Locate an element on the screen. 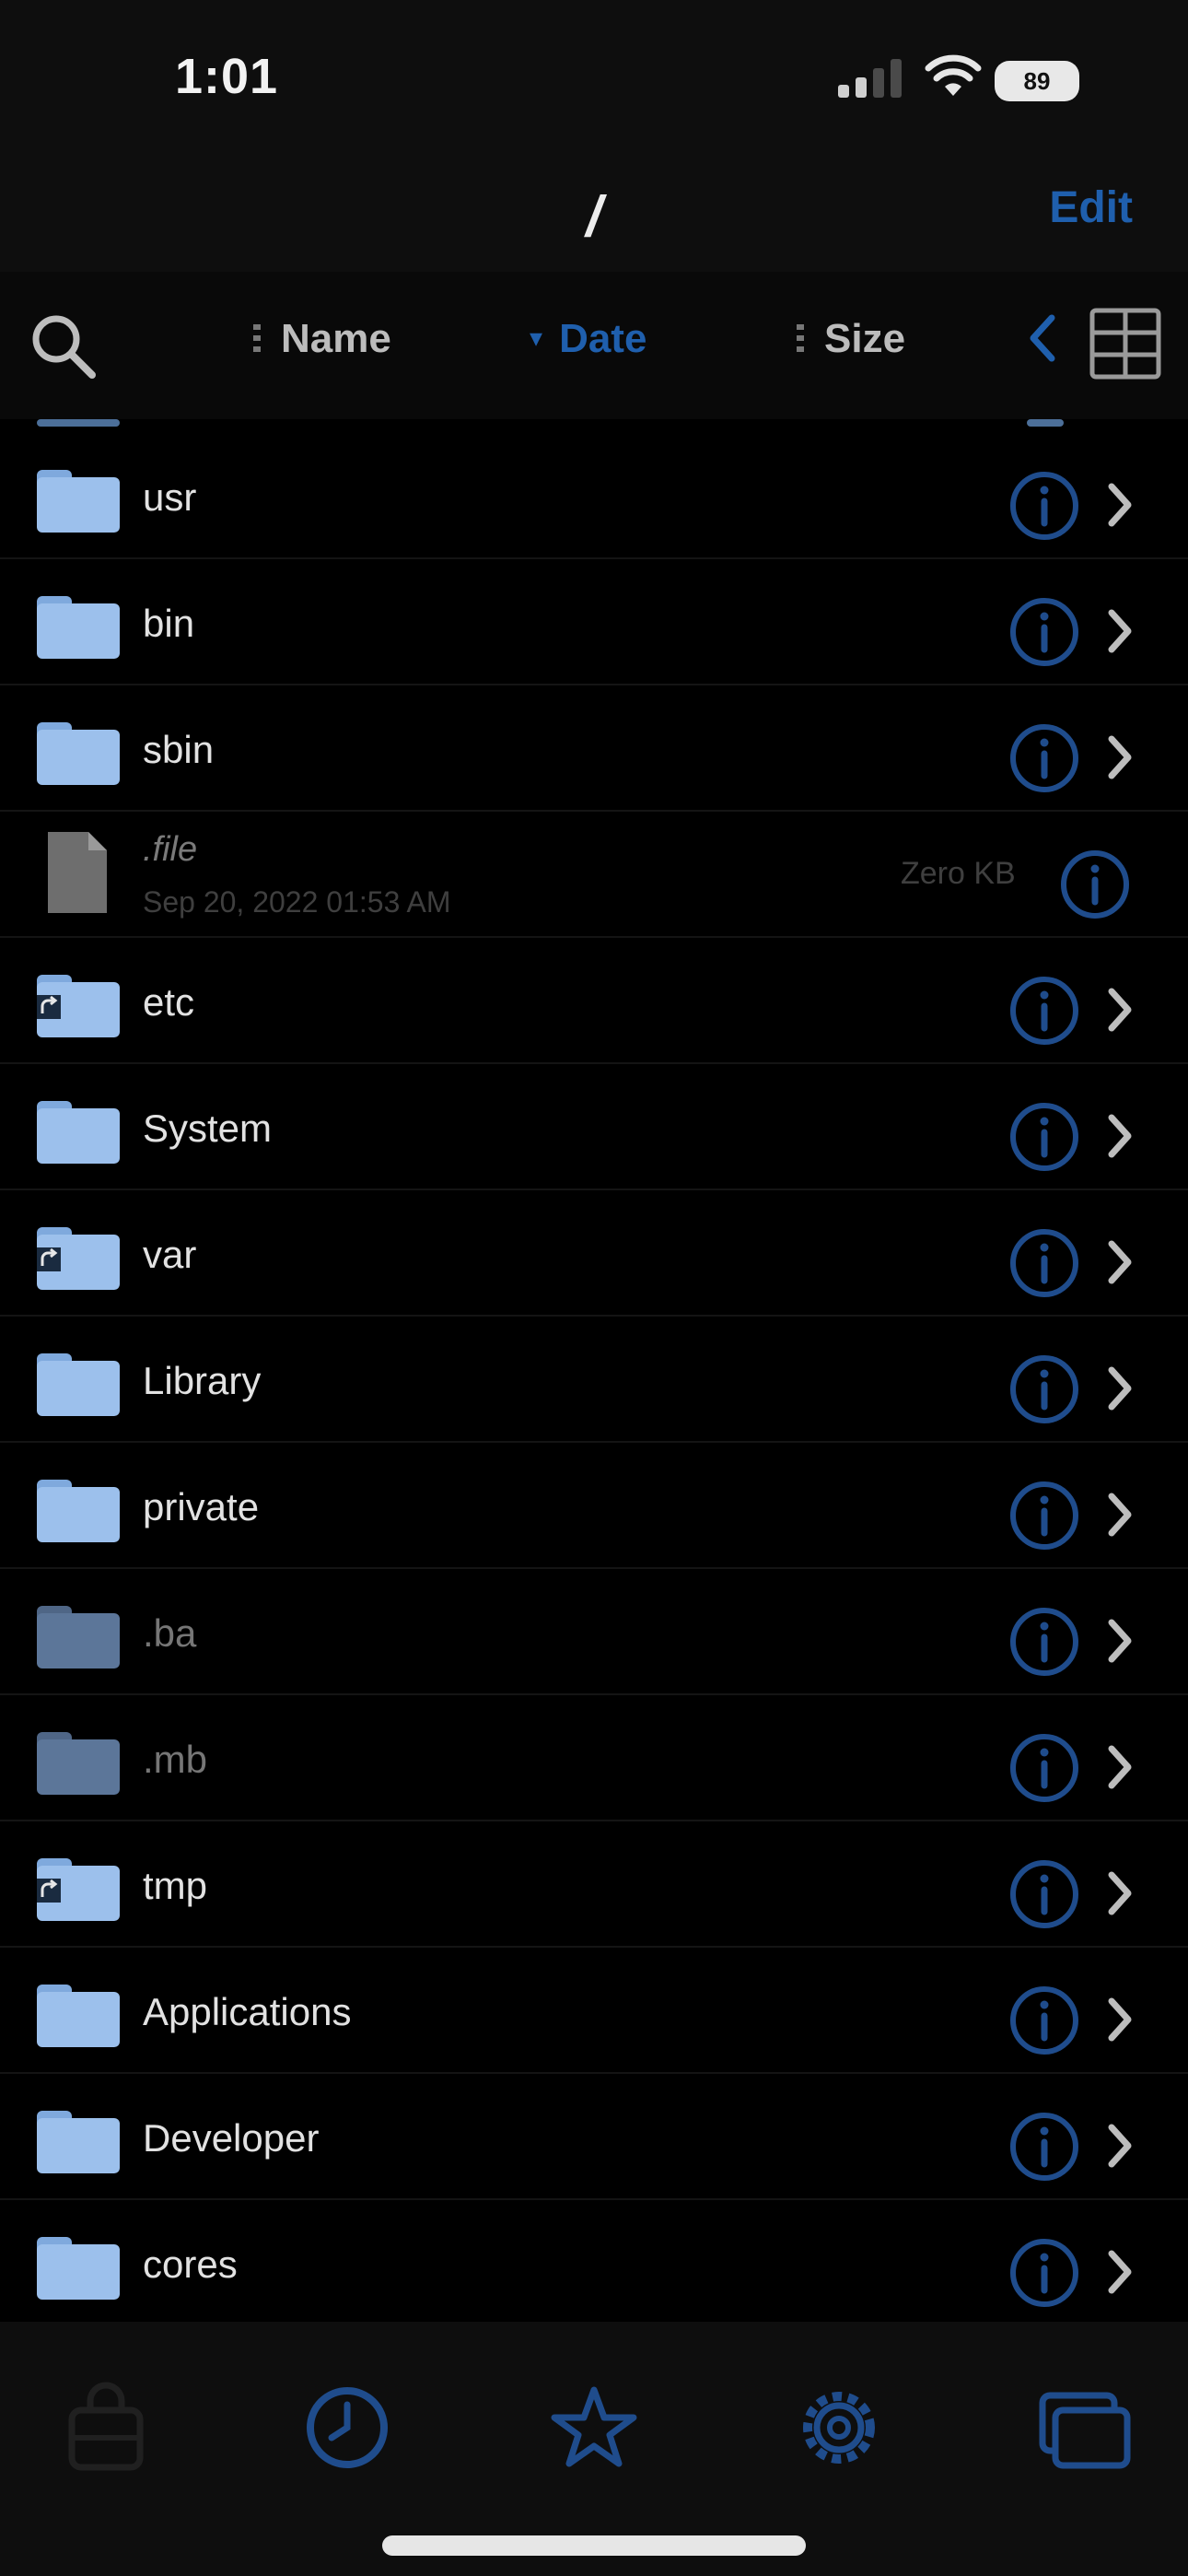 Image resolution: width=1188 pixels, height=2576 pixels. folder-row: private is located at coordinates (594, 1506).